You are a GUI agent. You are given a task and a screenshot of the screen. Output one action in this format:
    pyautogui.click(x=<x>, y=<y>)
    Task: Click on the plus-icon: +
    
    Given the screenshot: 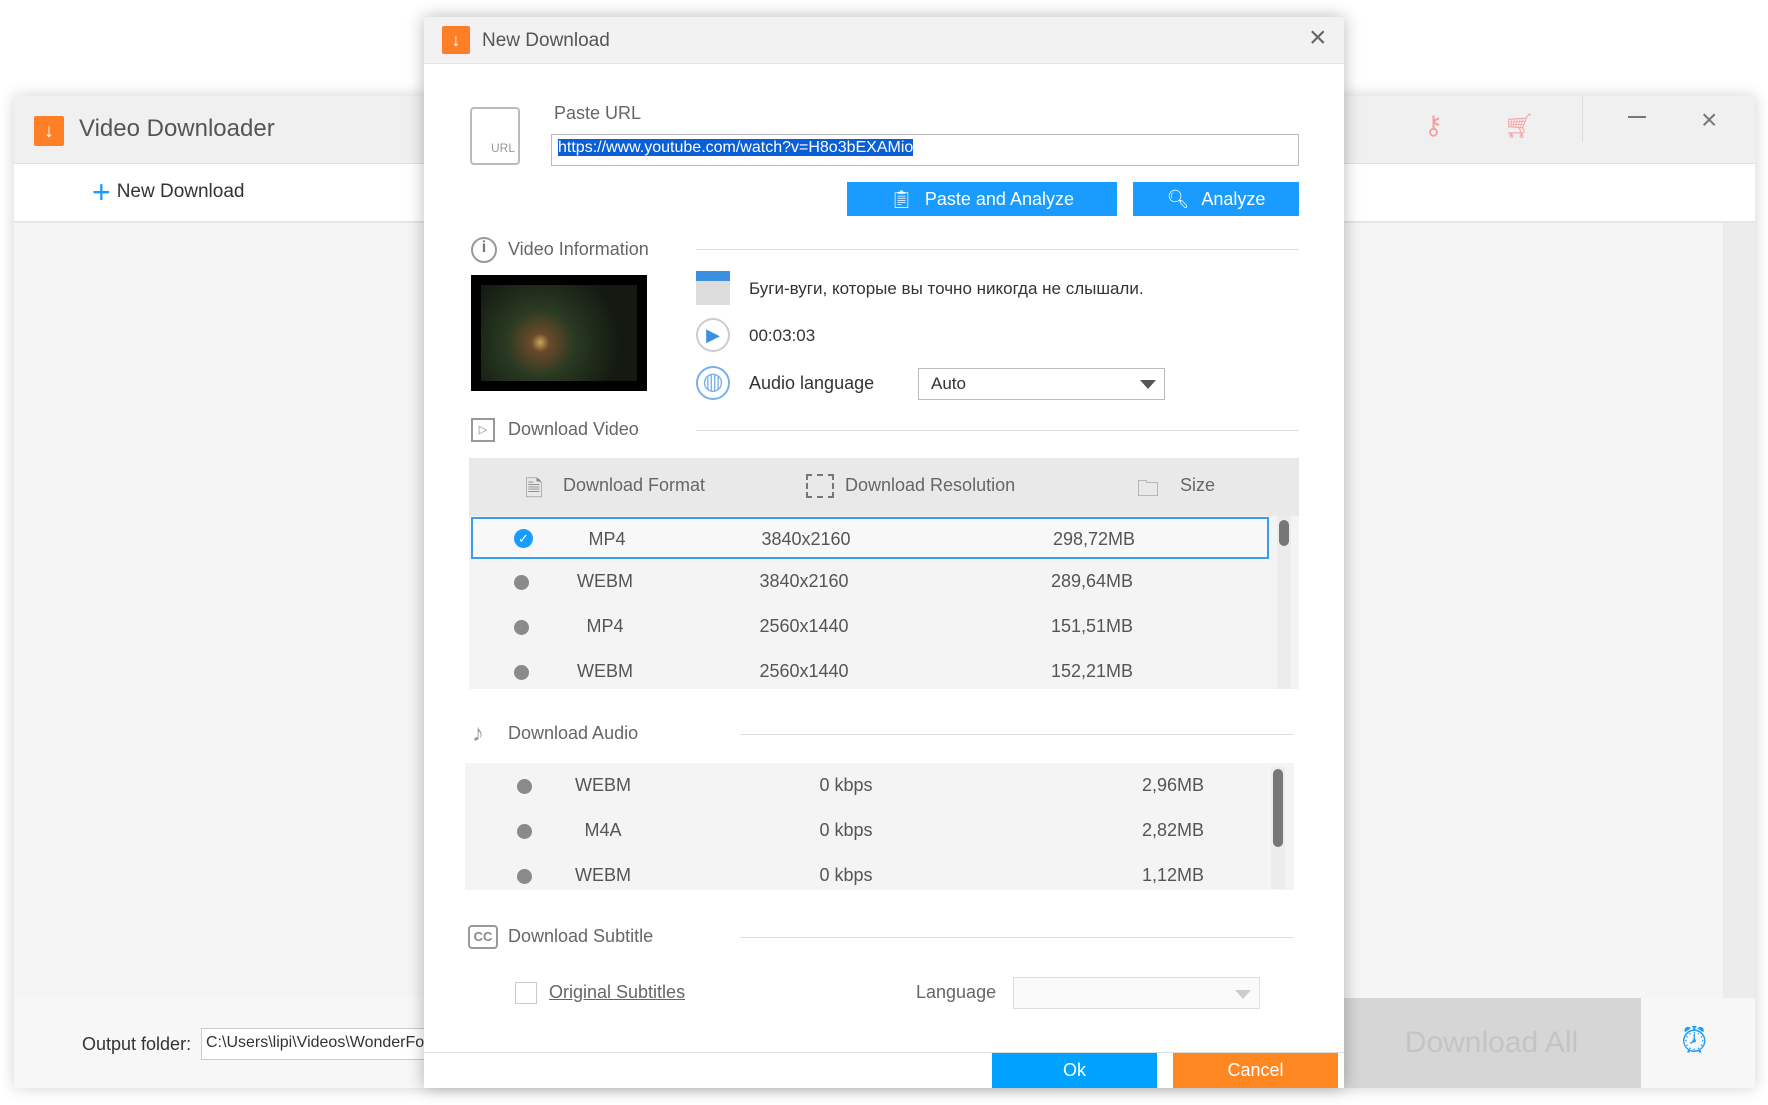 What is the action you would take?
    pyautogui.click(x=101, y=192)
    